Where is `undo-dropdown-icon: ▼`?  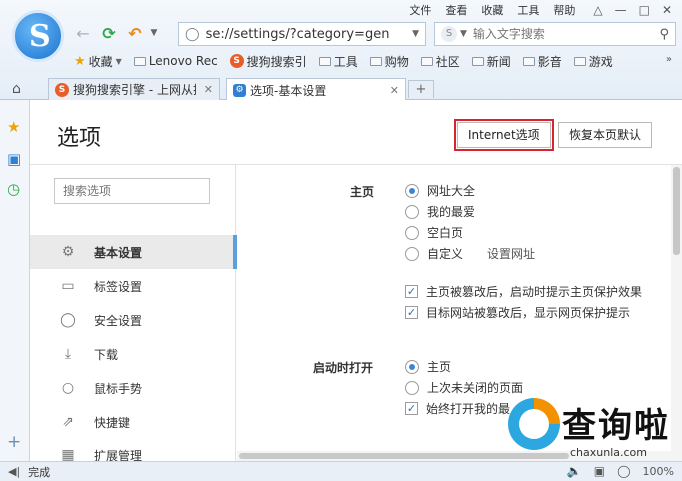
undo-dropdown-icon: ▼ is located at coordinates (154, 33).